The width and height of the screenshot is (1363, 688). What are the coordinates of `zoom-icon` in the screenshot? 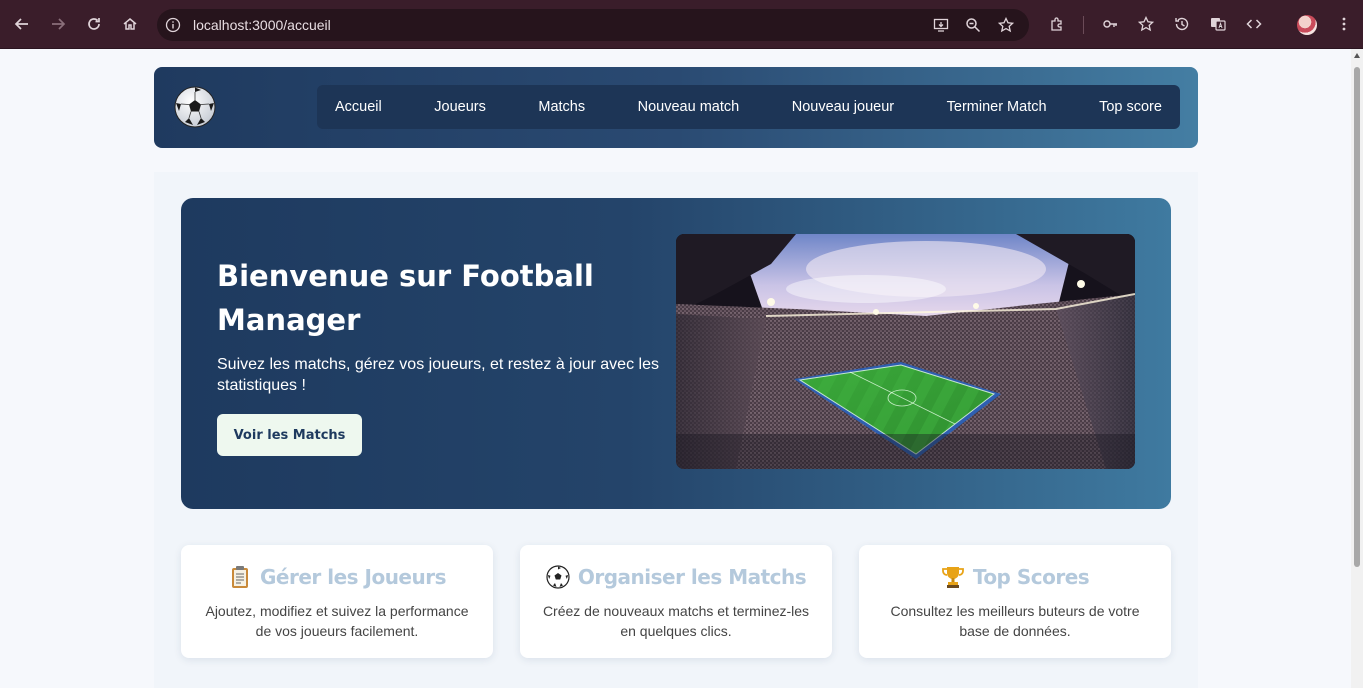 It's located at (973, 25).